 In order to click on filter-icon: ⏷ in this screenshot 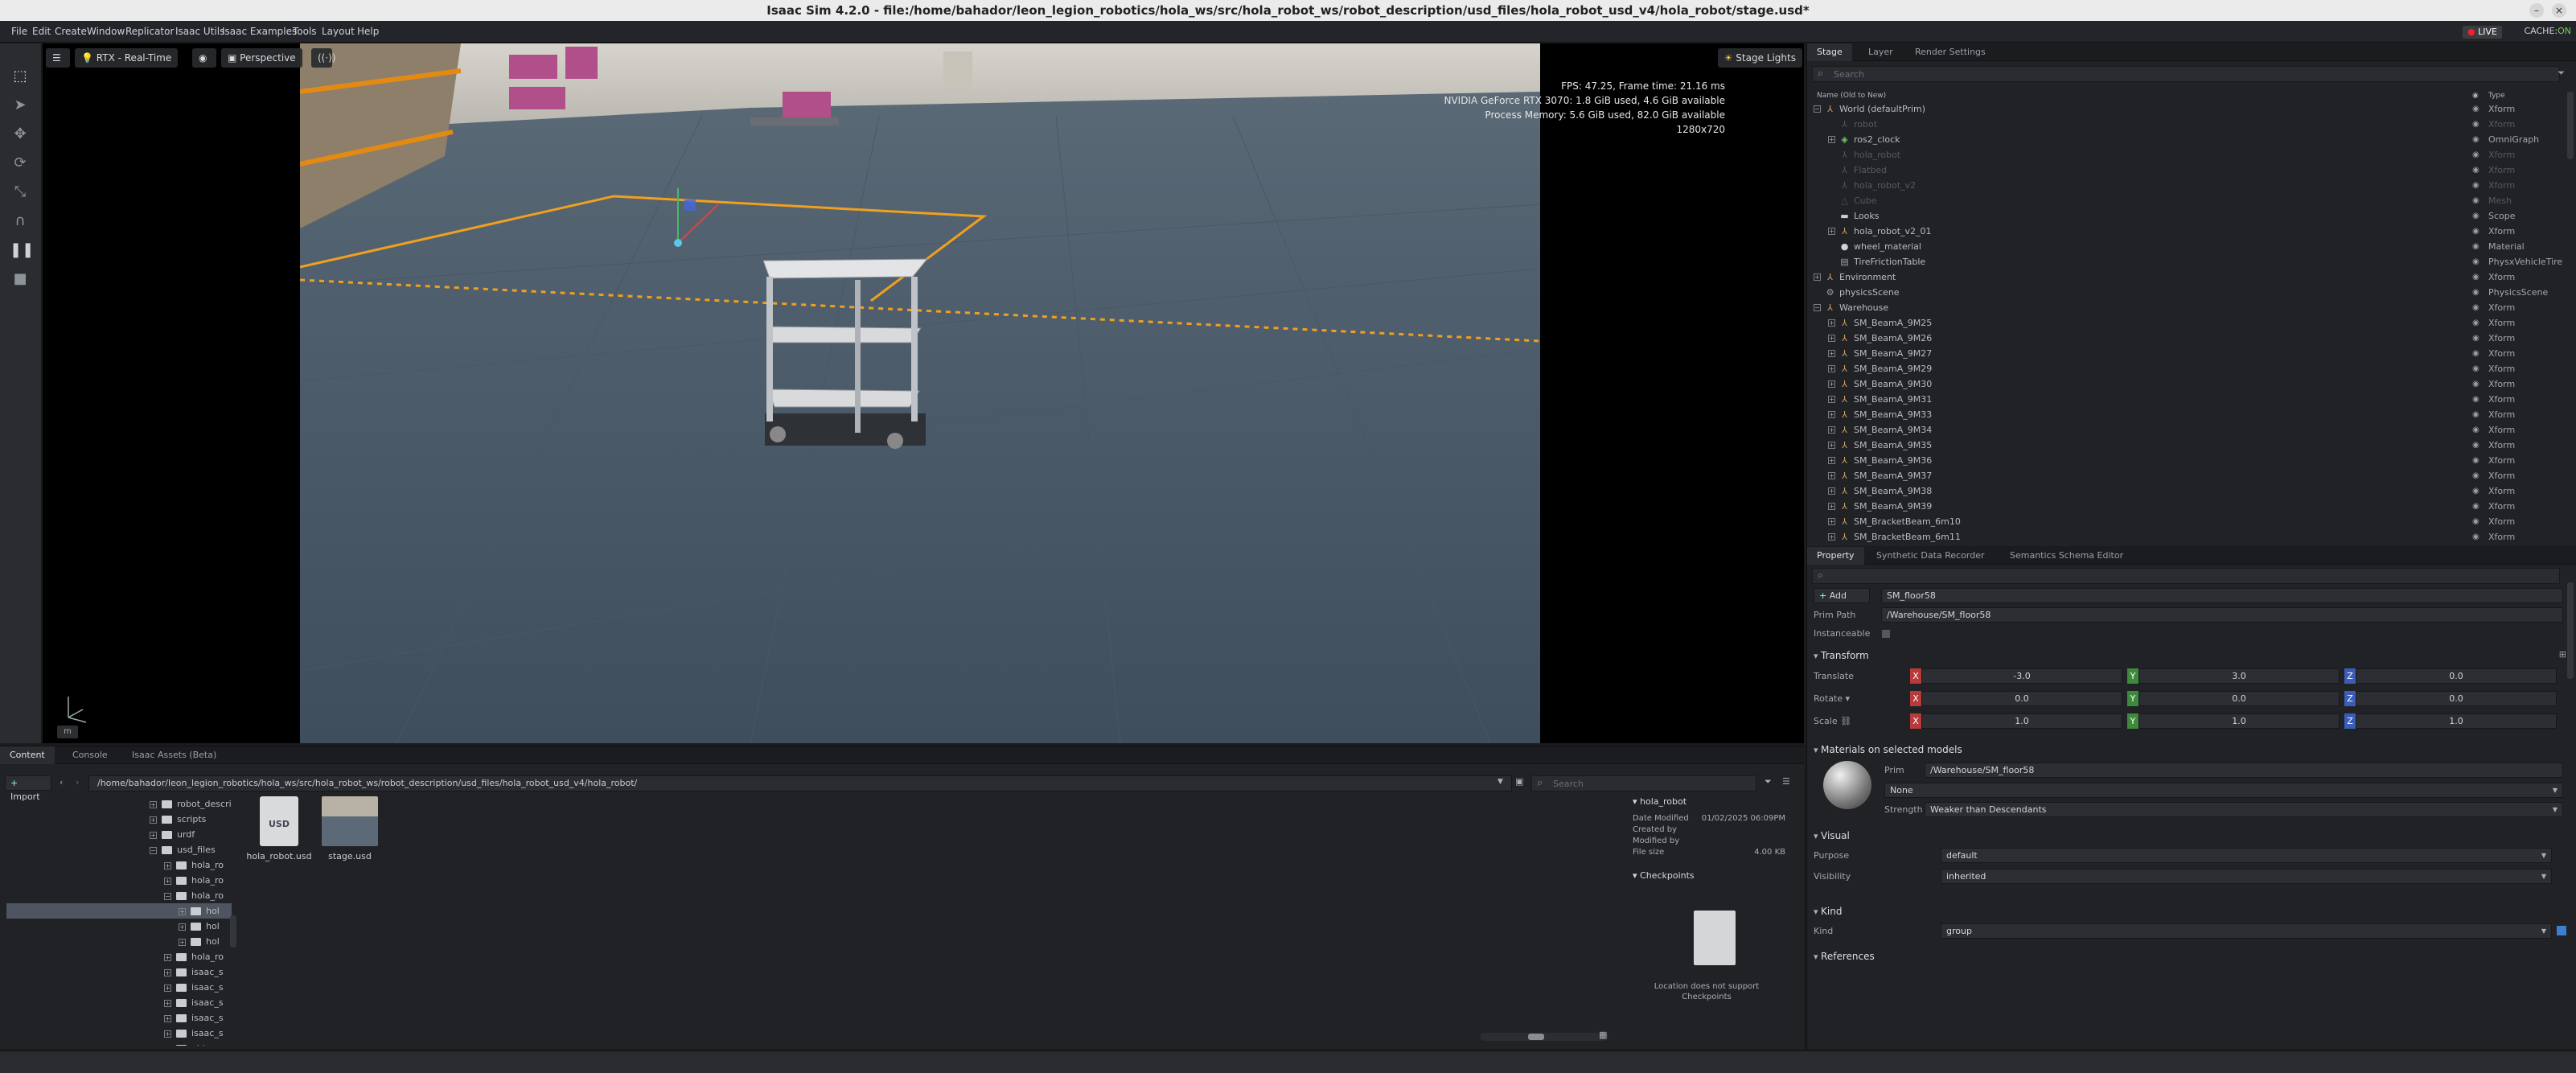, I will do `click(2561, 73)`.